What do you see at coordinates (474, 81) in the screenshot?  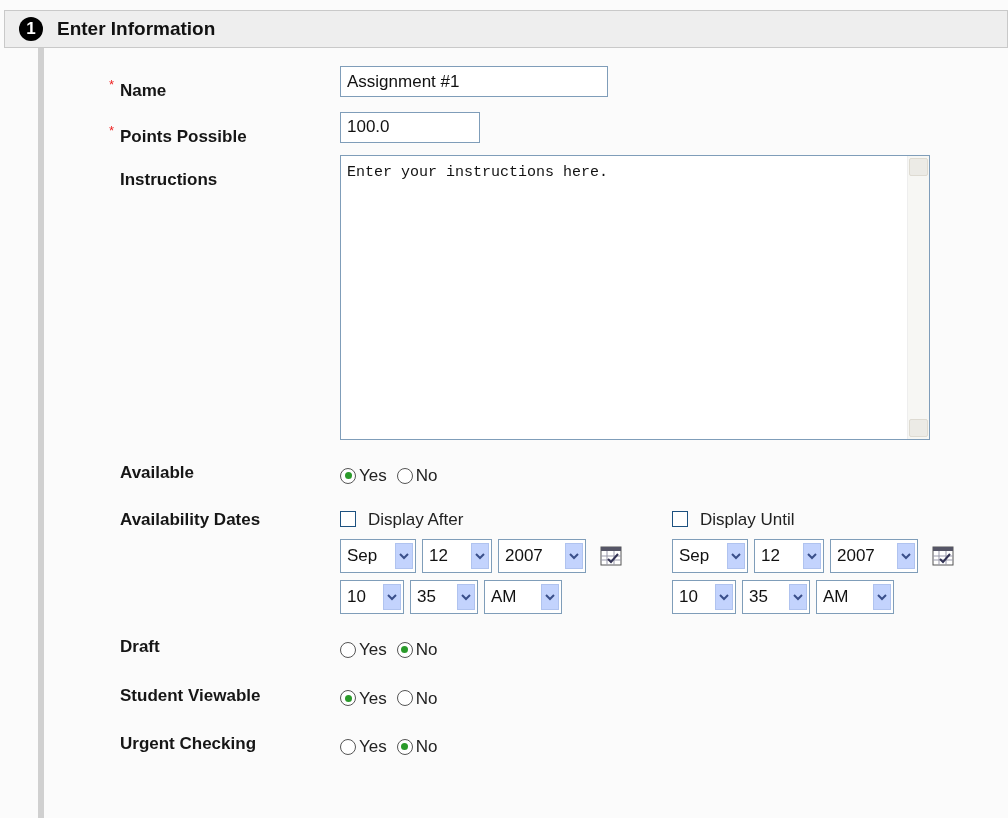 I see `text-field: Assignment #1` at bounding box center [474, 81].